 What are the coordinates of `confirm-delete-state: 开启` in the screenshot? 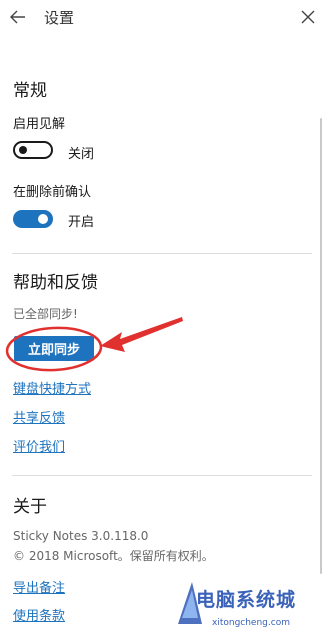 It's located at (81, 222).